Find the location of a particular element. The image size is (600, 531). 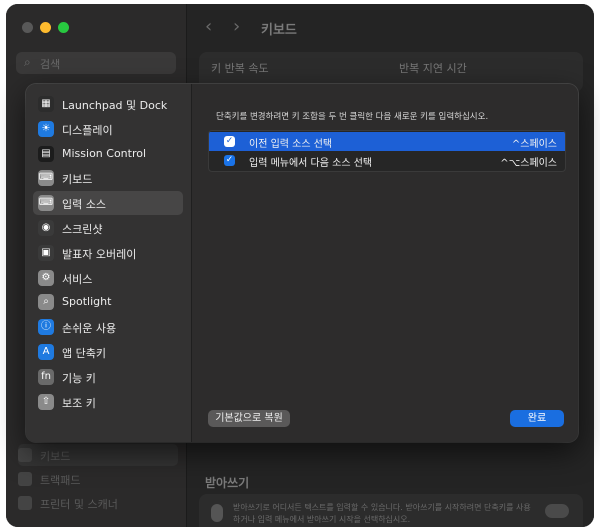

category-label: 키보드 is located at coordinates (77, 180).